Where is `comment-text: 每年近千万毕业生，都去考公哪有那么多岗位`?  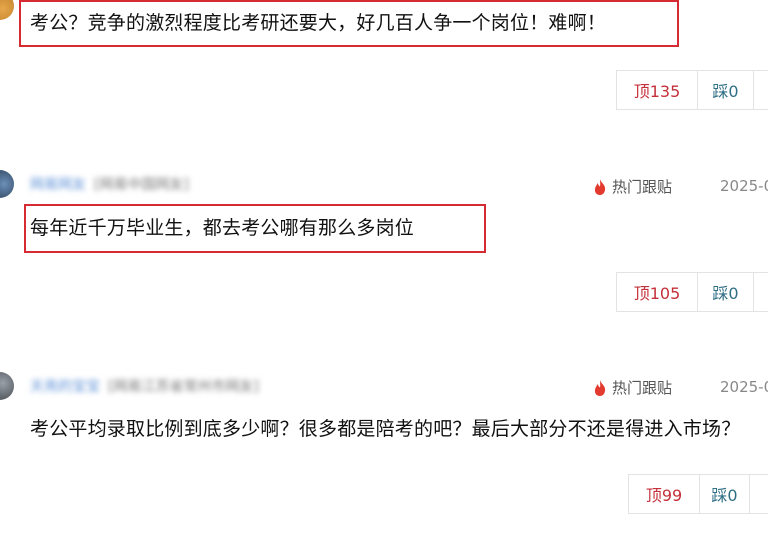 comment-text: 每年近千万毕业生，都去考公哪有那么多岗位 is located at coordinates (222, 228).